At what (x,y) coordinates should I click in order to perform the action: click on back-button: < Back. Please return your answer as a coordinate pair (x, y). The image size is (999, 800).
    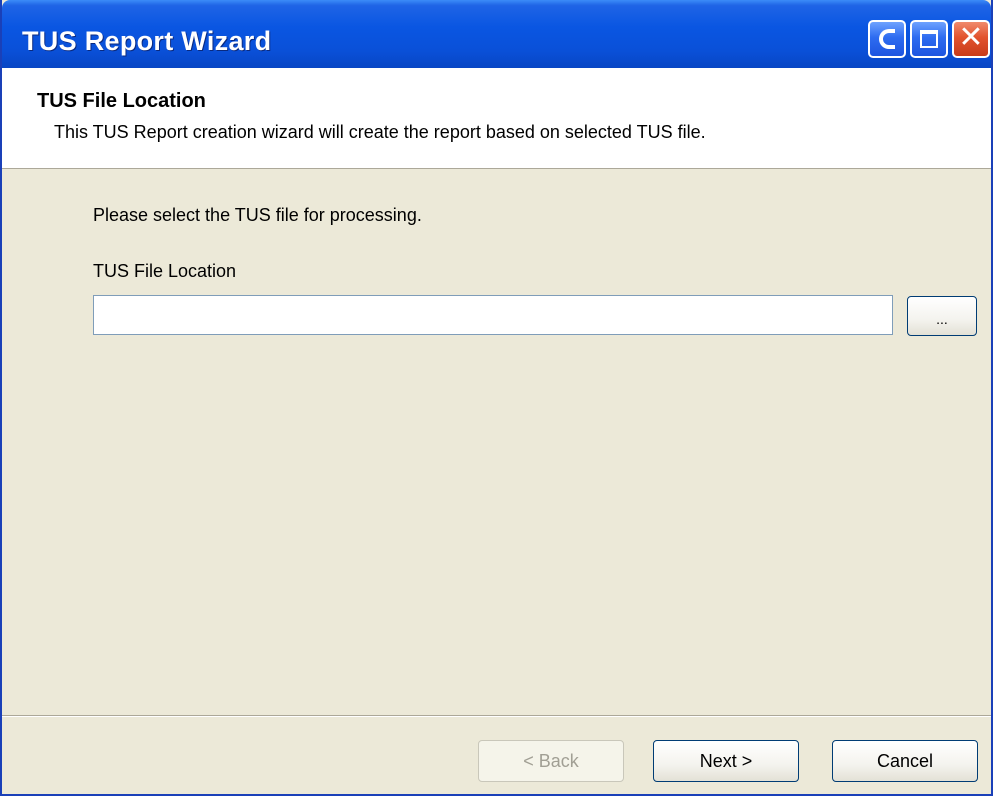
    Looking at the image, I should click on (551, 761).